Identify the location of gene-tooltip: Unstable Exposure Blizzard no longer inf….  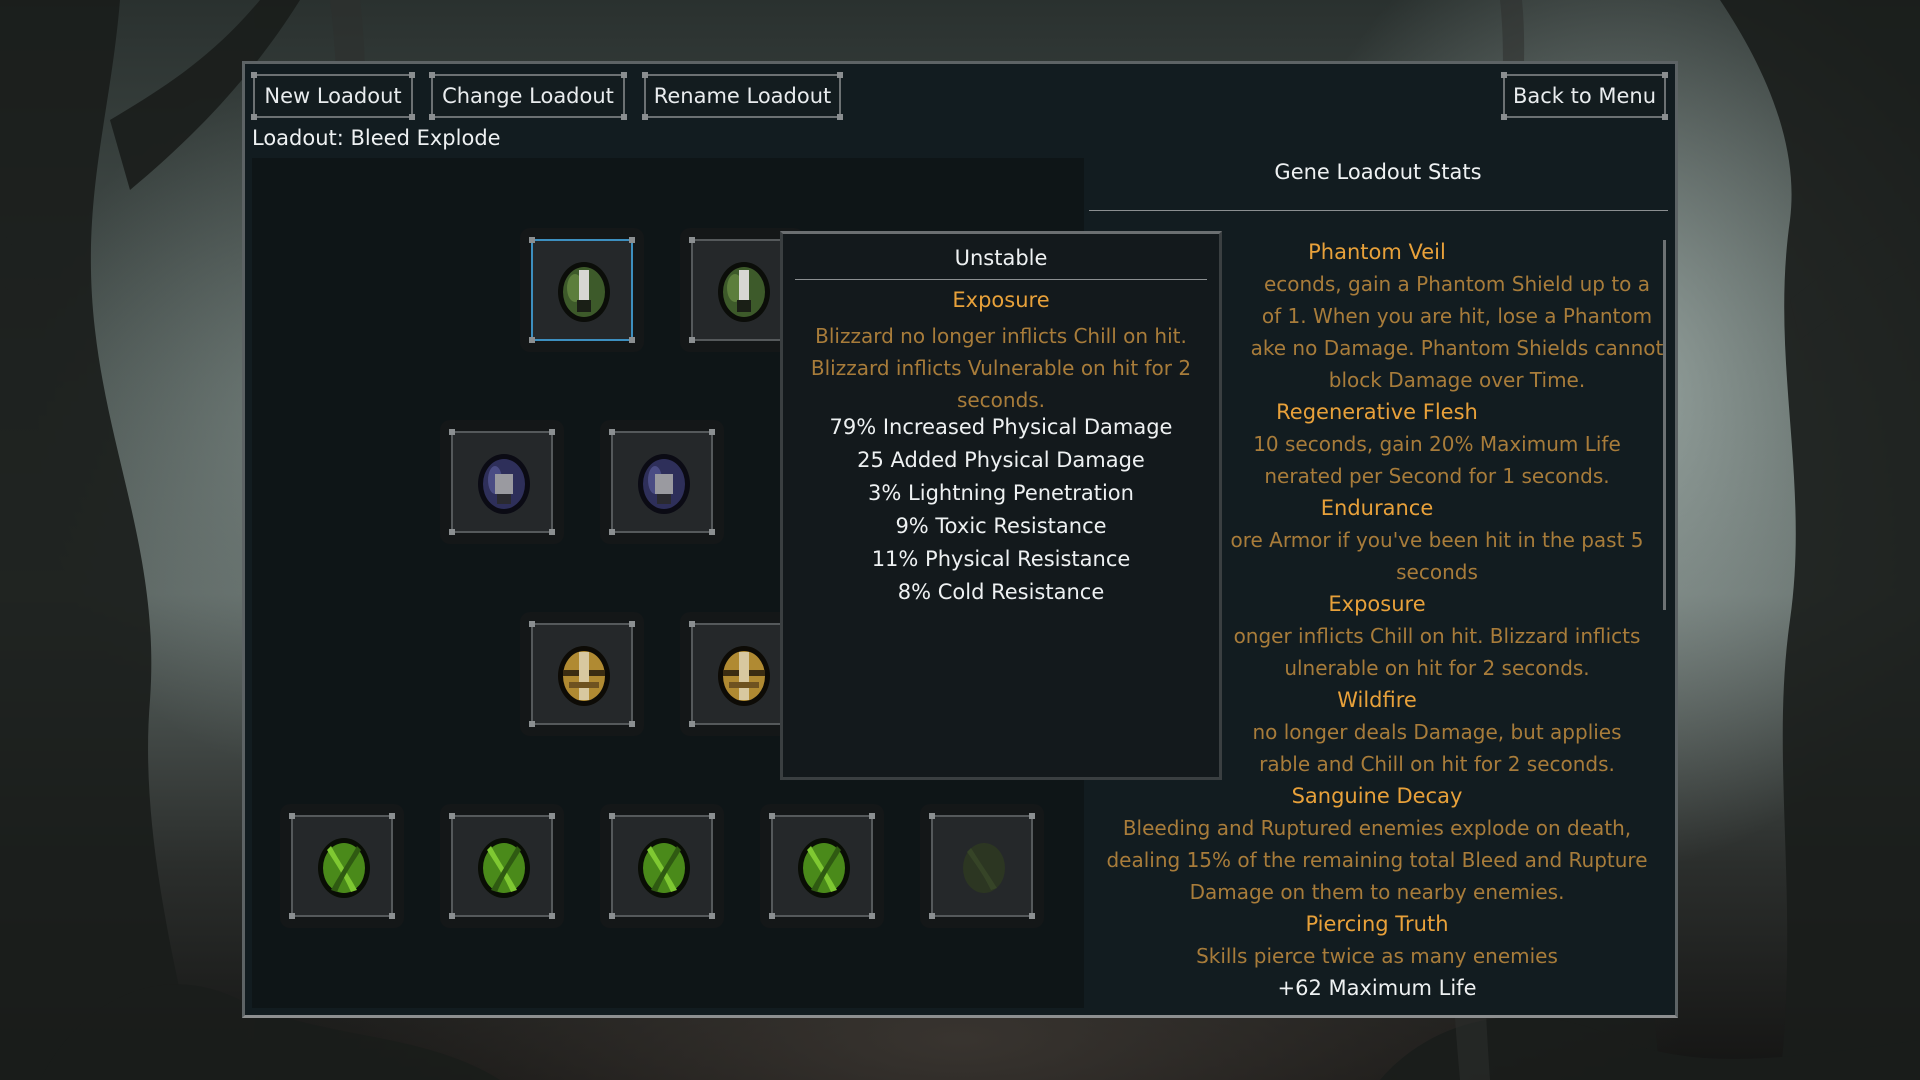
(1001, 505).